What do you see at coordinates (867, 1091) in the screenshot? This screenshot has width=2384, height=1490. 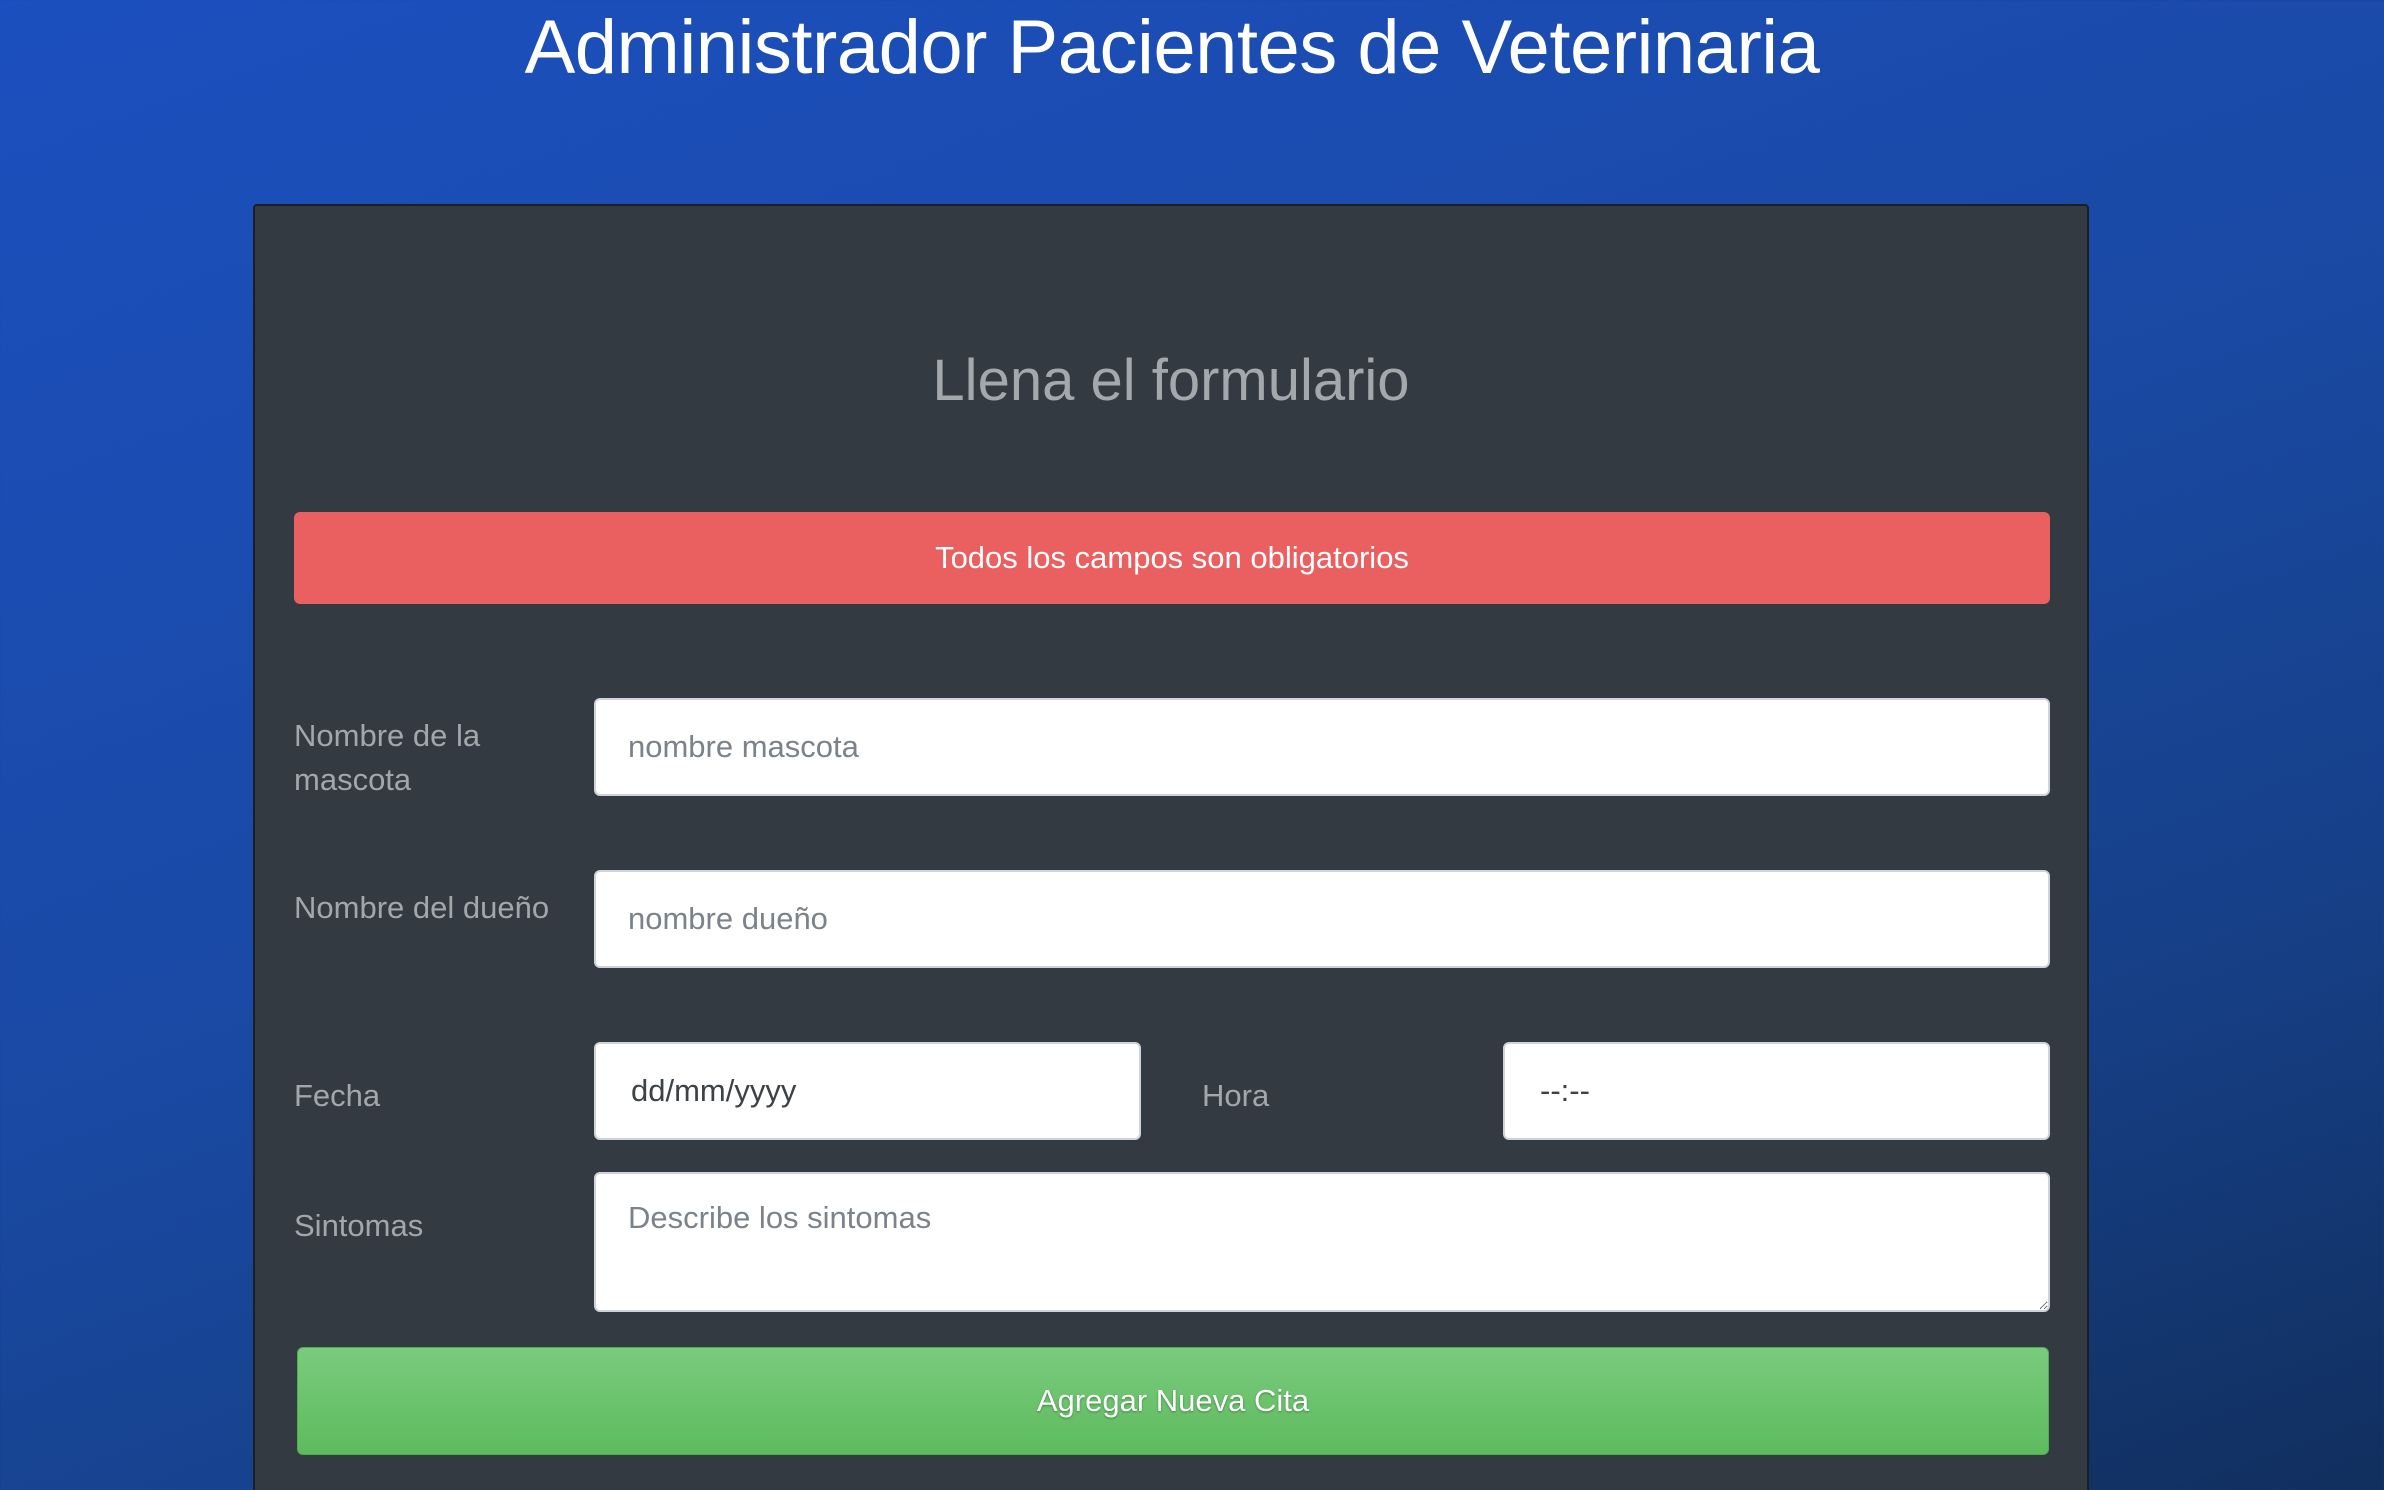 I see `date-input: dd/mm/yyyy` at bounding box center [867, 1091].